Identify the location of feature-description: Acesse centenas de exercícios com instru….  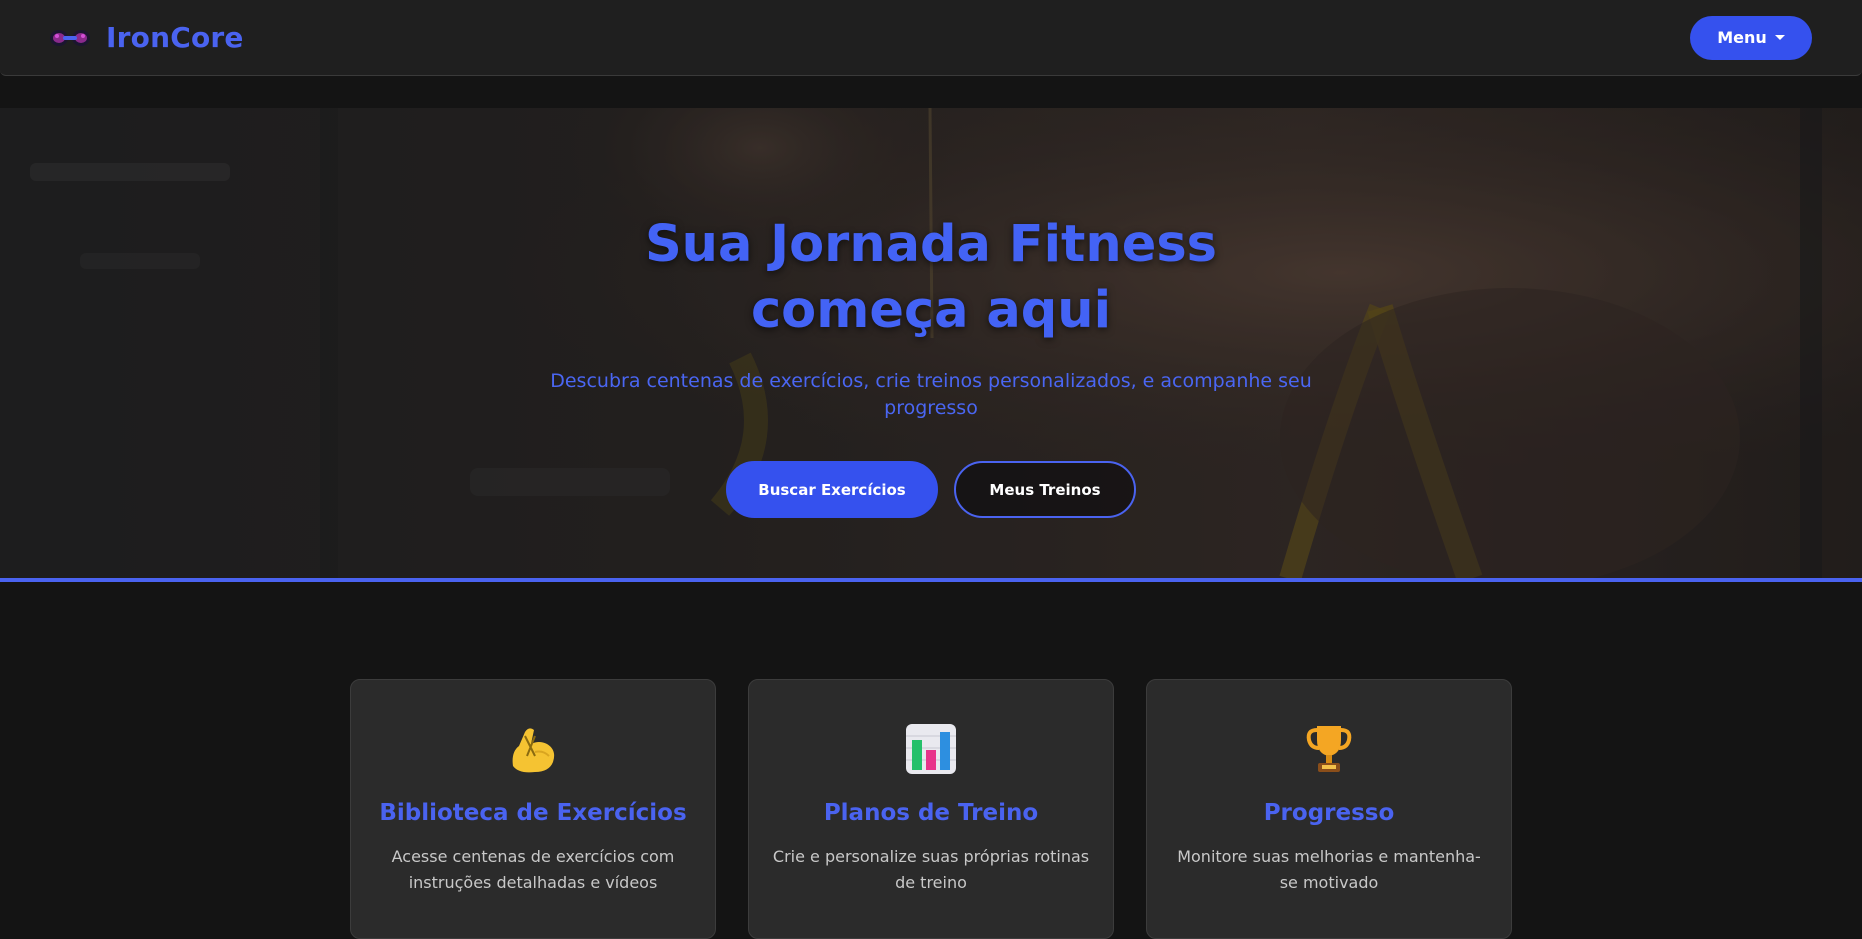
(533, 869).